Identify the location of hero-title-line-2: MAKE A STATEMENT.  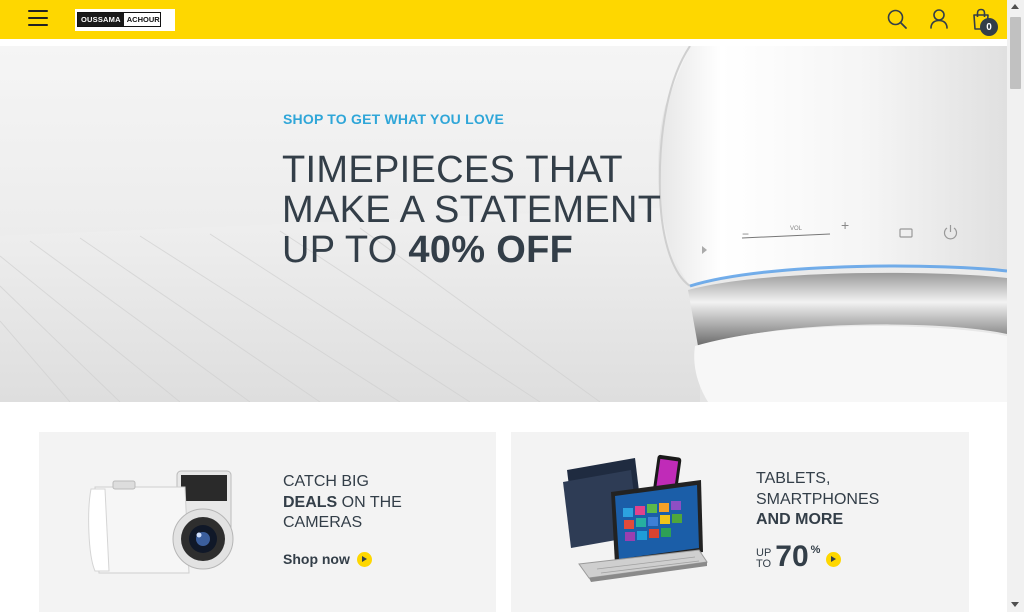
(472, 210).